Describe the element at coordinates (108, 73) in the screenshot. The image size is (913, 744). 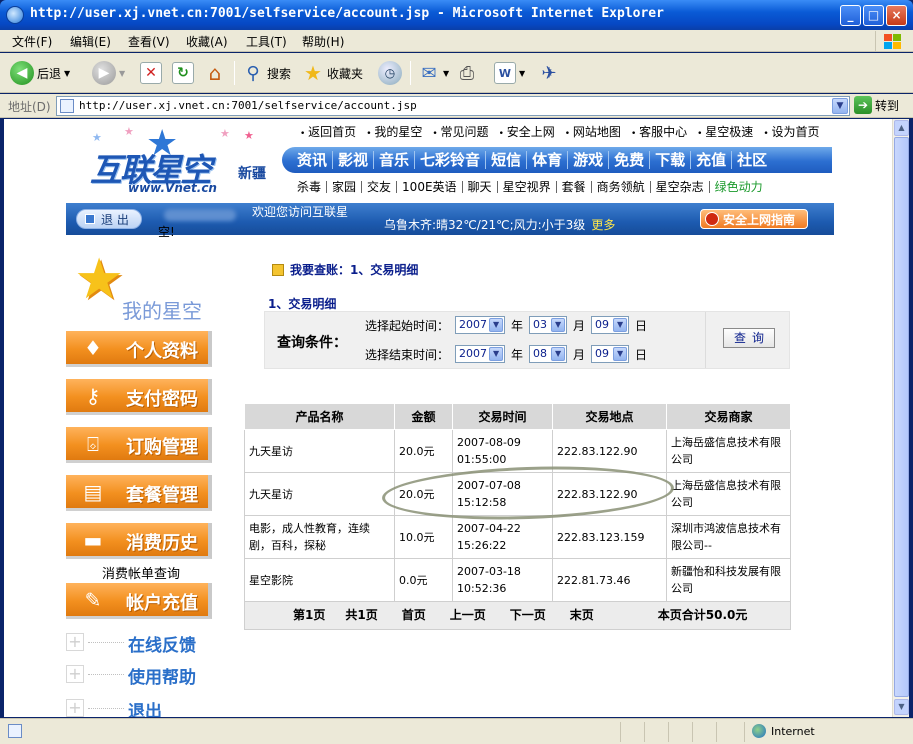
I see `forward-button: ▶ ▼` at that location.